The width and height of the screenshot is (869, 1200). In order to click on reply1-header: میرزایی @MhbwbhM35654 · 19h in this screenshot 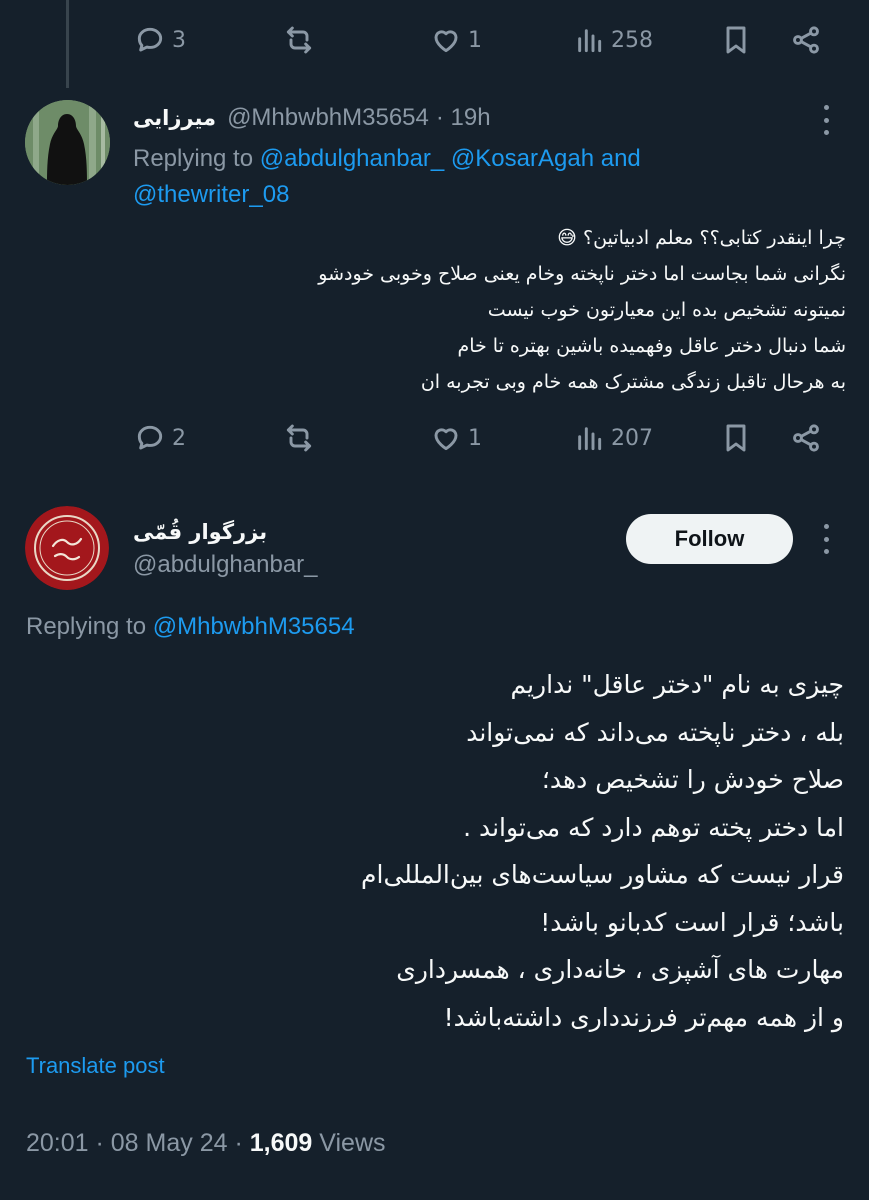, I will do `click(312, 118)`.